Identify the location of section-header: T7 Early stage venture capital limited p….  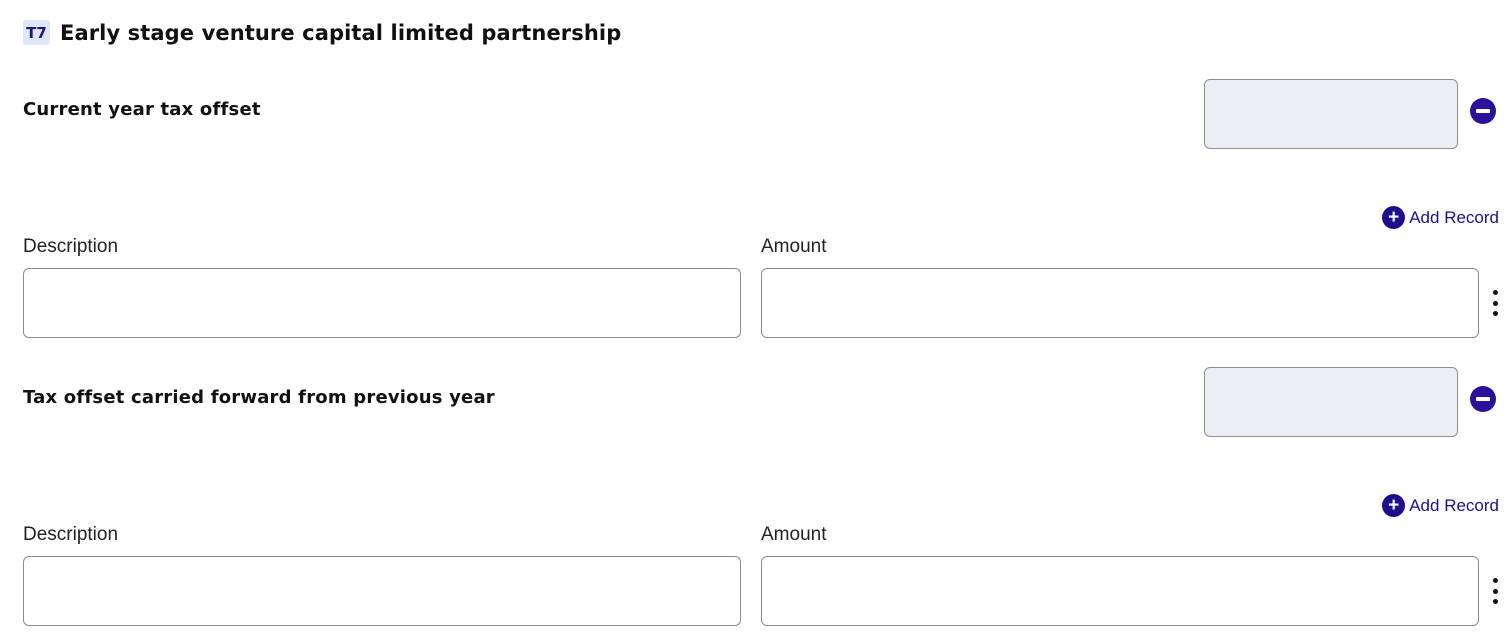
(322, 32).